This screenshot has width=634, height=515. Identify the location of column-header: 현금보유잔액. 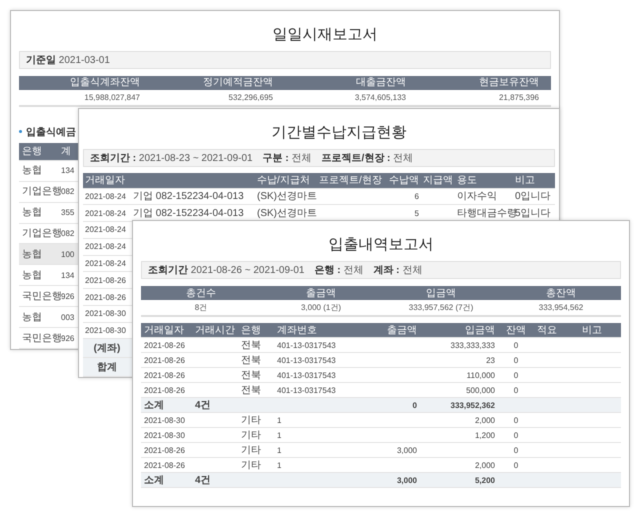
(509, 83).